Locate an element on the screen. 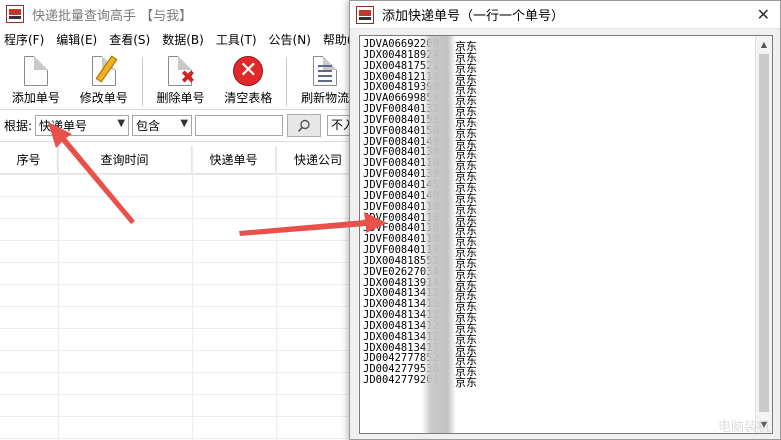 The height and width of the screenshot is (440, 781). refresh-list-icon is located at coordinates (325, 71).